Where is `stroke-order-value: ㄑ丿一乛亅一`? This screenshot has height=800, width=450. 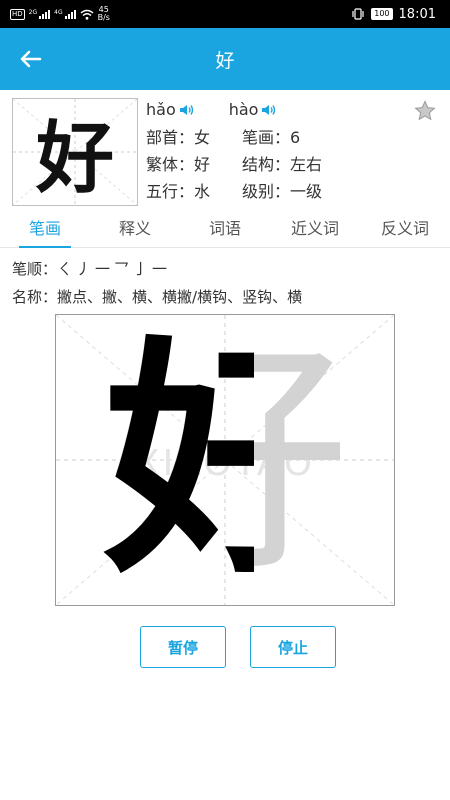
stroke-order-value: ㄑ丿一乛亅一 is located at coordinates (114, 269).